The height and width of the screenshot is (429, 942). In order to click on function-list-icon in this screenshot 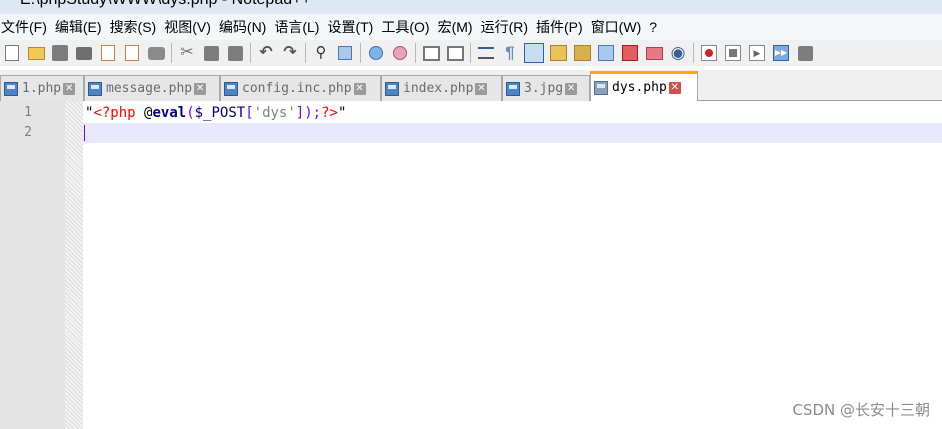, I will do `click(606, 53)`.